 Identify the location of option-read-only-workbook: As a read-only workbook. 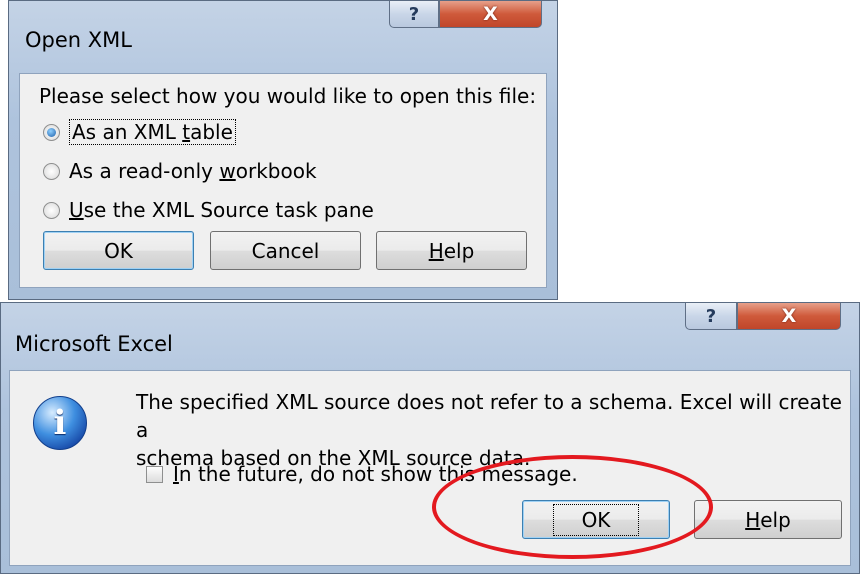
(180, 171).